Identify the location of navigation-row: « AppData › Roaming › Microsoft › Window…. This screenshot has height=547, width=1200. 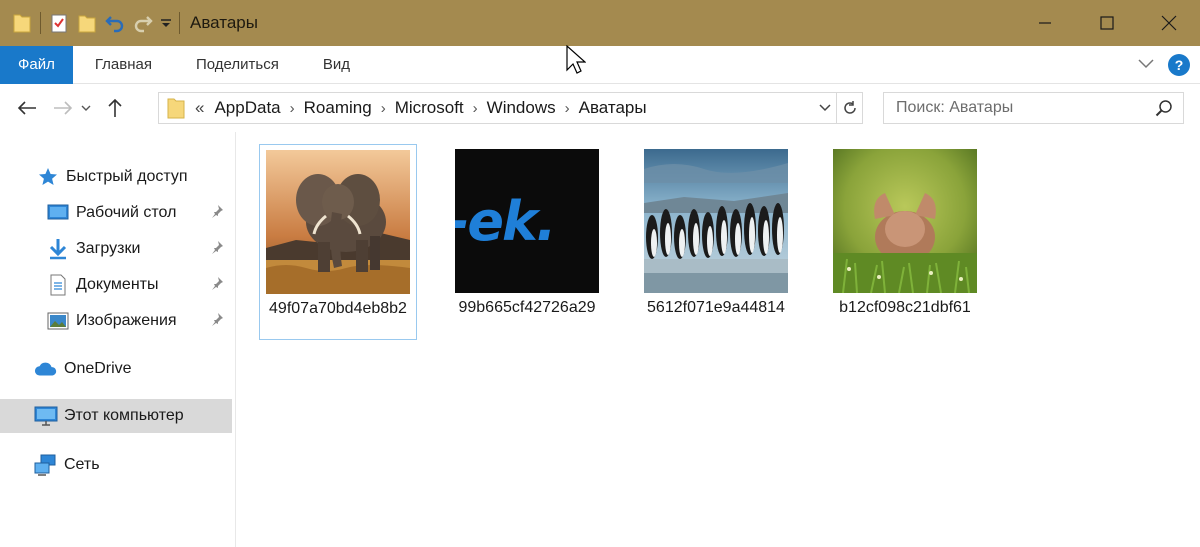
(600, 108).